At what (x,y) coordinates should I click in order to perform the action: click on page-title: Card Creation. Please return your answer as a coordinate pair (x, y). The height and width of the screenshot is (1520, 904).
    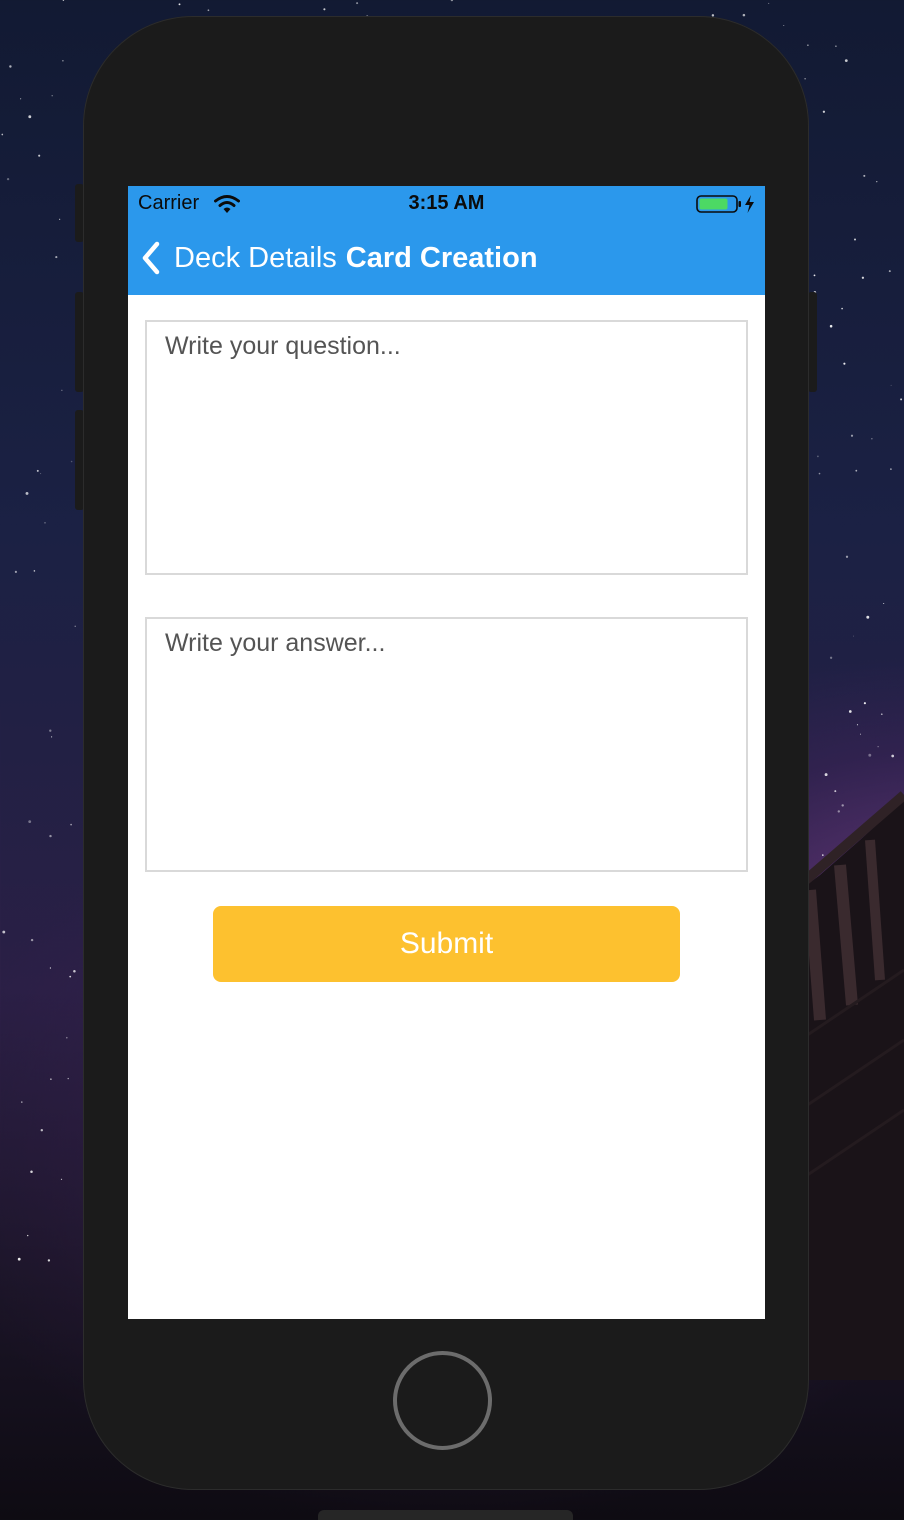
    Looking at the image, I should click on (441, 257).